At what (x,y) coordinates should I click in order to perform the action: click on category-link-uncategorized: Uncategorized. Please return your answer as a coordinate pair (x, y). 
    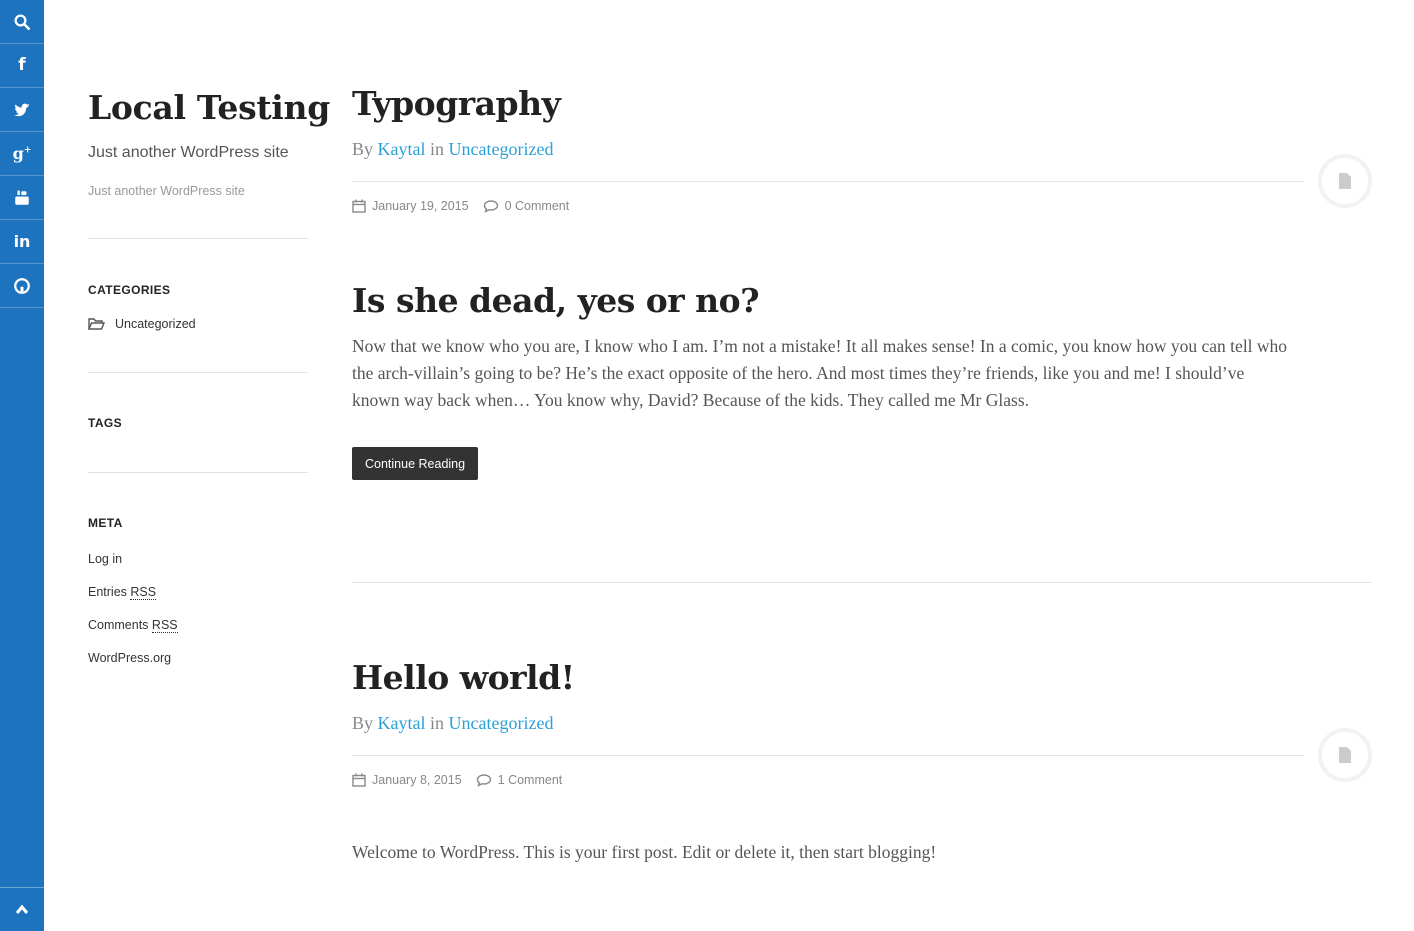
    Looking at the image, I should click on (198, 324).